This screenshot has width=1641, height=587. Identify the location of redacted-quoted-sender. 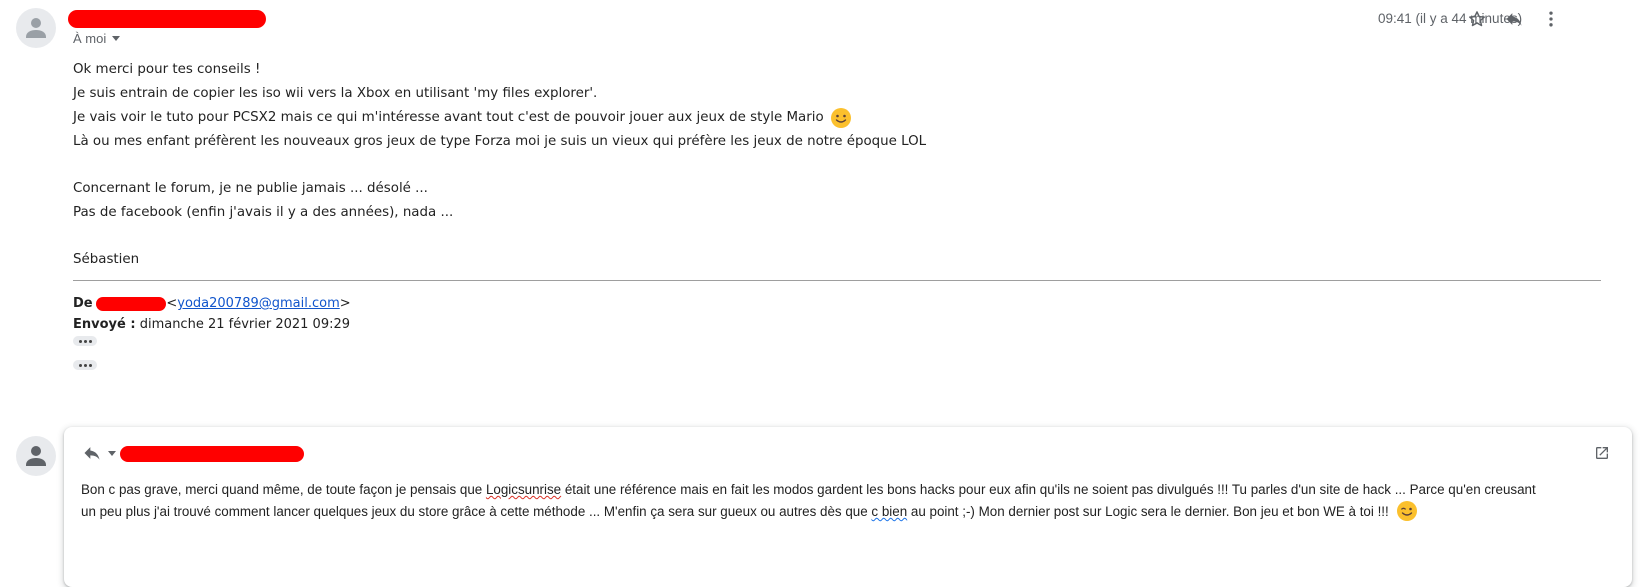
(131, 303).